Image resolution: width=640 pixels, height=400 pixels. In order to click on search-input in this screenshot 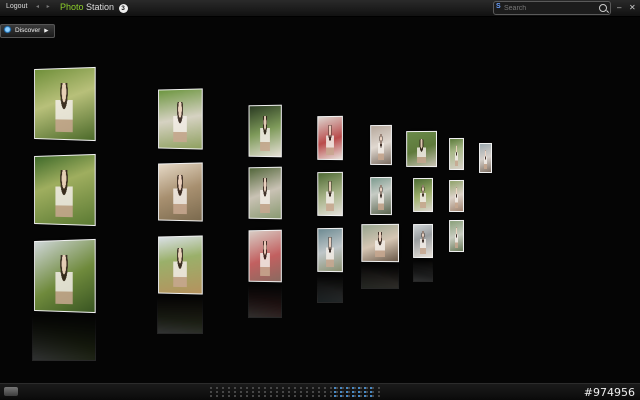, I will do `click(548, 8)`.